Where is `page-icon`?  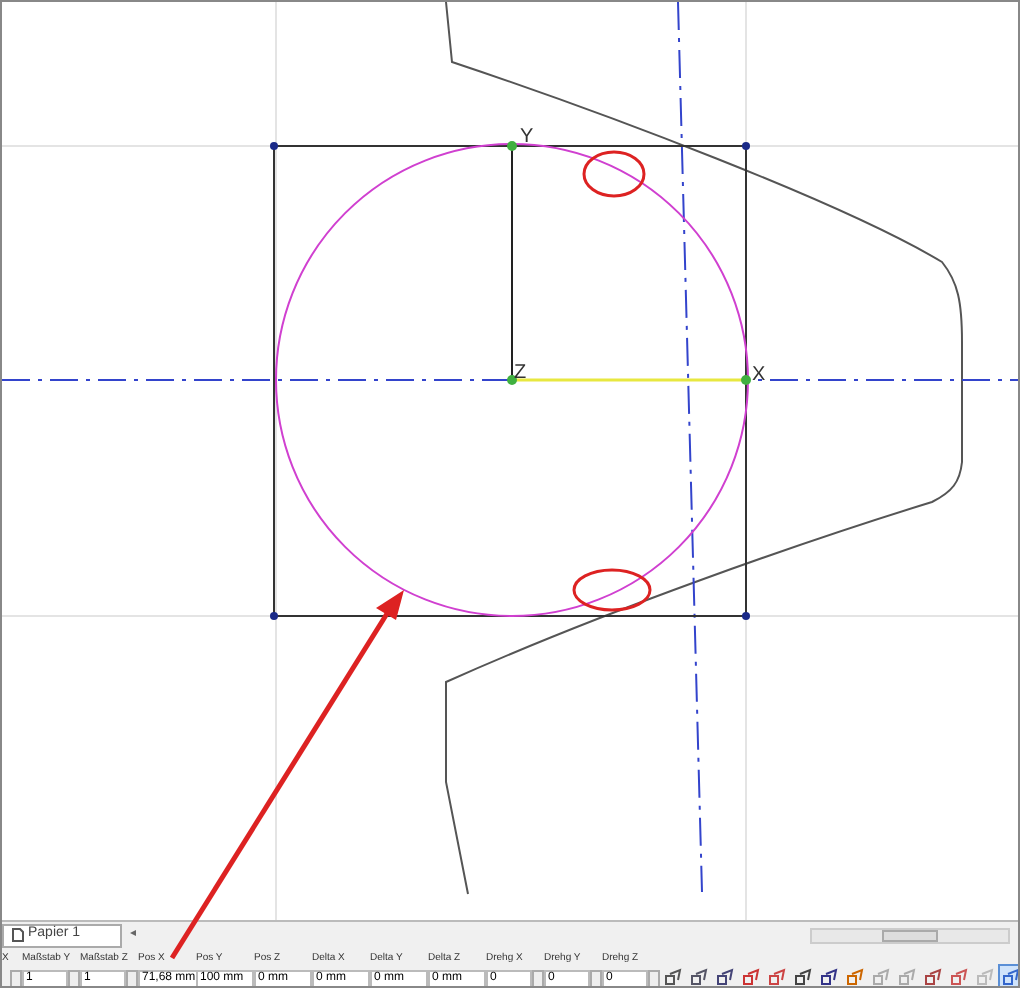 page-icon is located at coordinates (18, 935).